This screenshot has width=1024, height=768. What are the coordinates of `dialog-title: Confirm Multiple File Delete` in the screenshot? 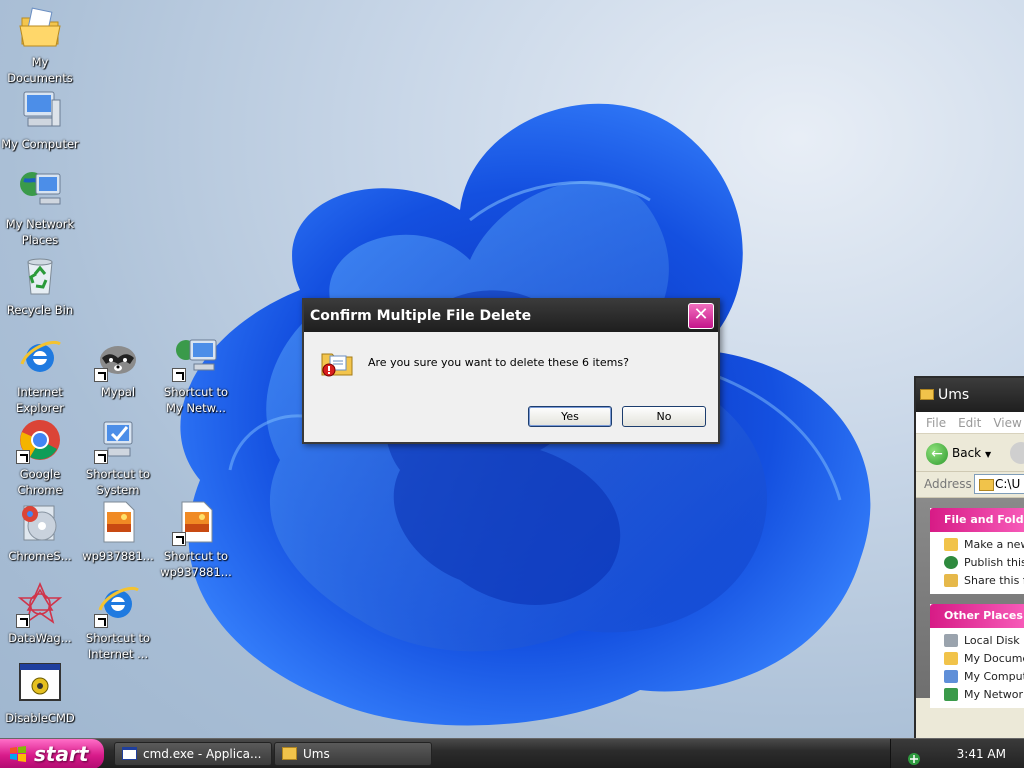 It's located at (421, 316).